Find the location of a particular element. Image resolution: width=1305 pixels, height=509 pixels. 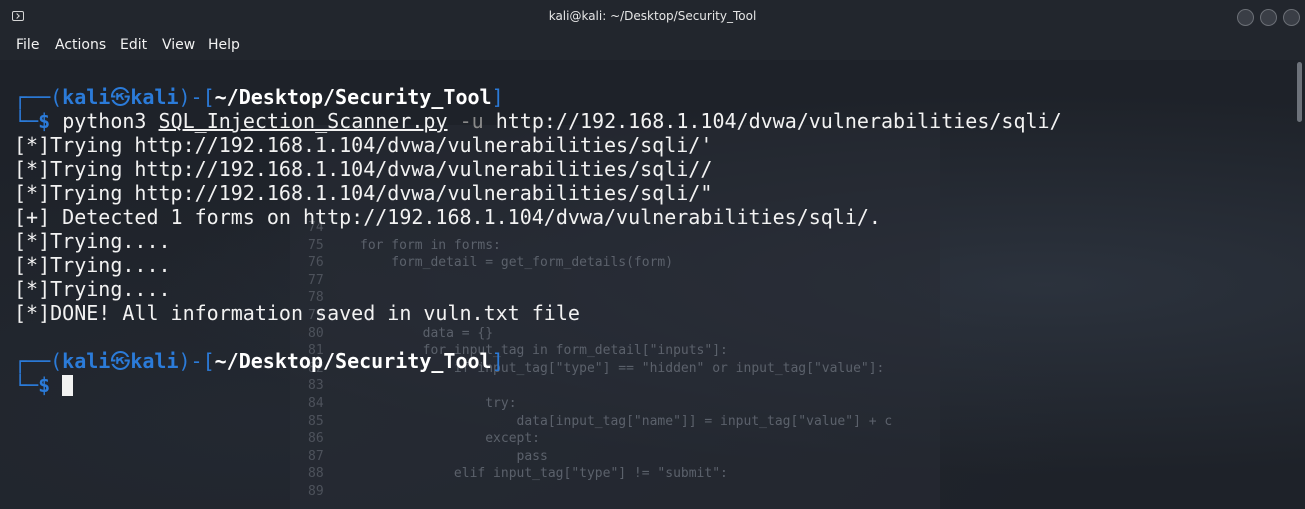

menu-file: File is located at coordinates (27, 45).